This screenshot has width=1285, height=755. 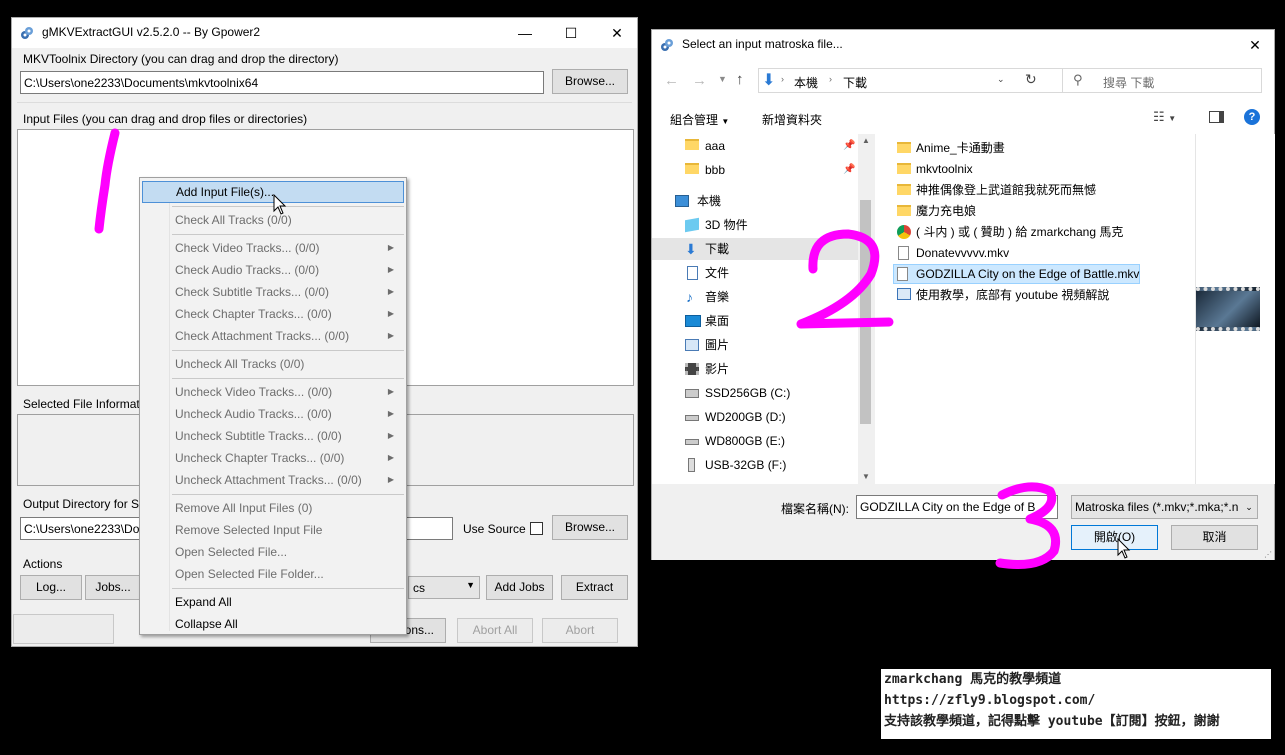 What do you see at coordinates (1031, 79) in the screenshot?
I see `refresh-icon: ↻` at bounding box center [1031, 79].